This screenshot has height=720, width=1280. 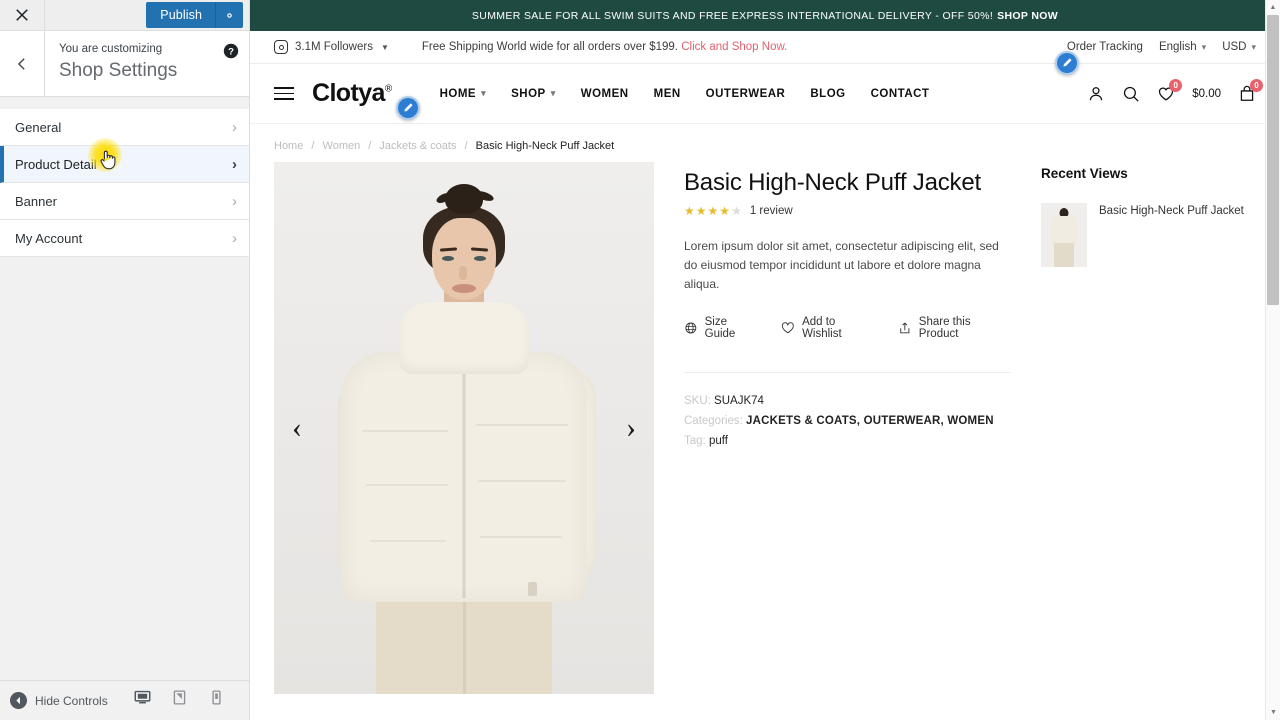 I want to click on nav-label: OUTERWEAR, so click(x=745, y=93).